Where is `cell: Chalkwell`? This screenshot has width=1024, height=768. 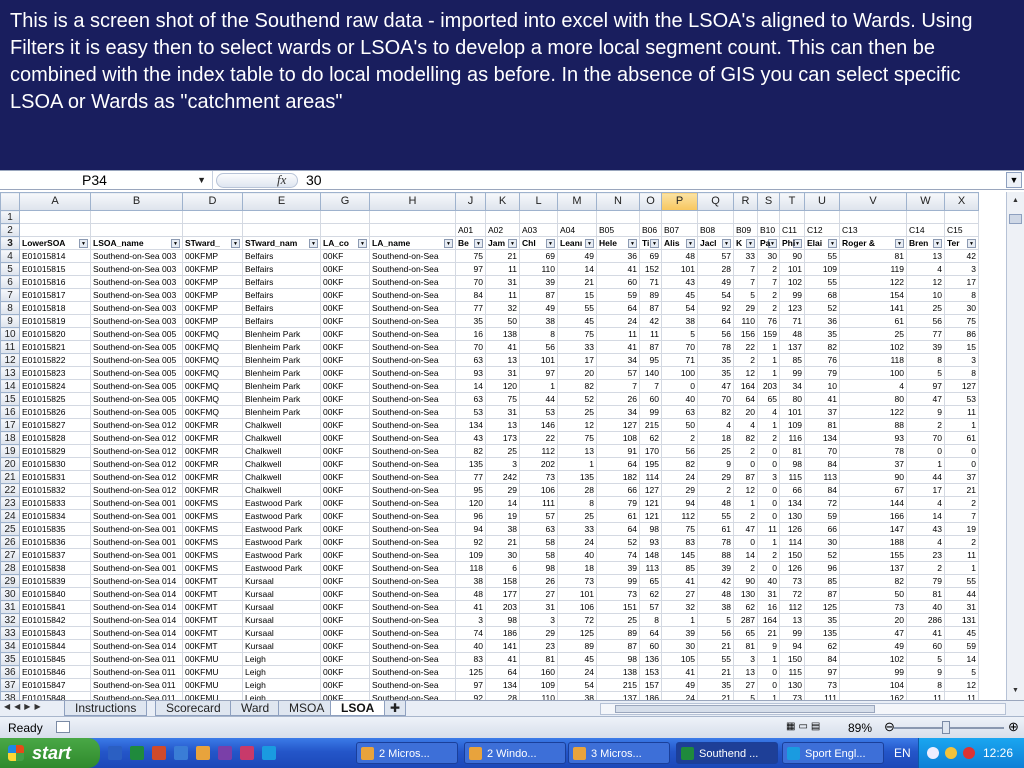 cell: Chalkwell is located at coordinates (281, 438).